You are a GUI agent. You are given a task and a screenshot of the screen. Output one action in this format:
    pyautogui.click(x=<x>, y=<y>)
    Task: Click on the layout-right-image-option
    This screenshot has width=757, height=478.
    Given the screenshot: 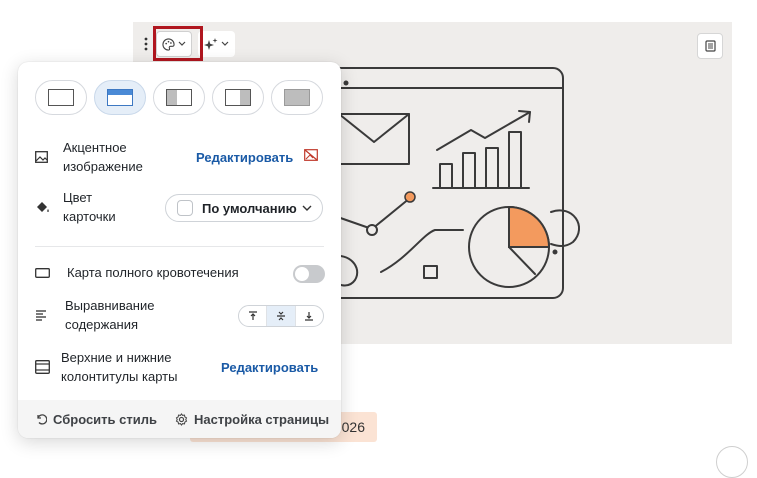 What is the action you would take?
    pyautogui.click(x=238, y=97)
    